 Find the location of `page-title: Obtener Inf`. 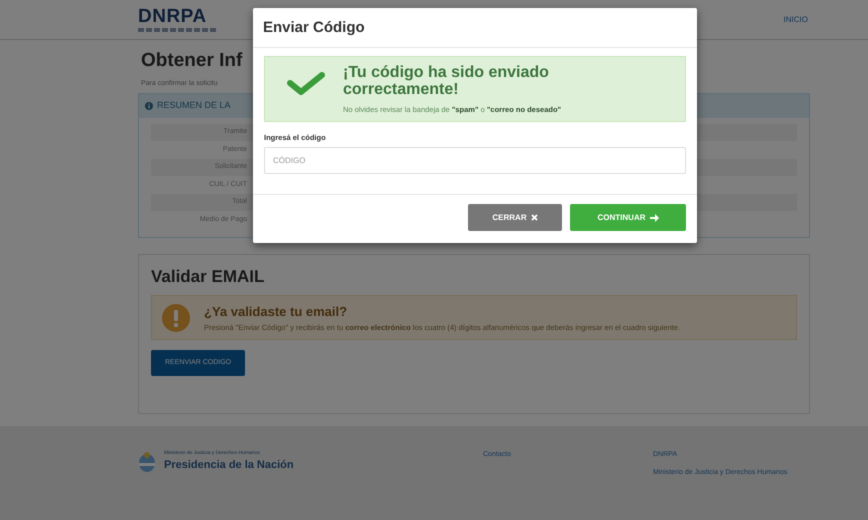

page-title: Obtener Inf is located at coordinates (191, 61).